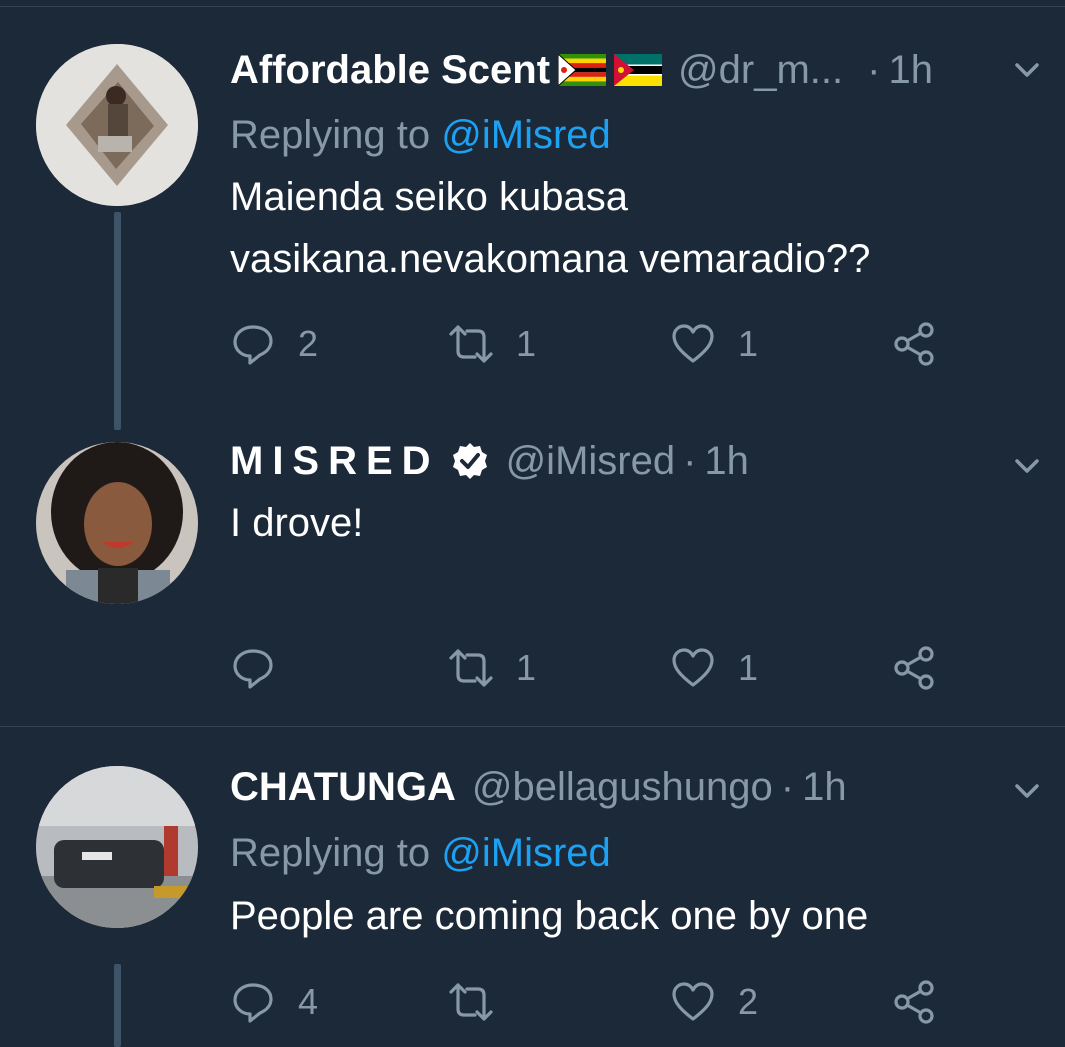 The image size is (1065, 1047). I want to click on tweet-actions: 4 2, so click(590, 1002).